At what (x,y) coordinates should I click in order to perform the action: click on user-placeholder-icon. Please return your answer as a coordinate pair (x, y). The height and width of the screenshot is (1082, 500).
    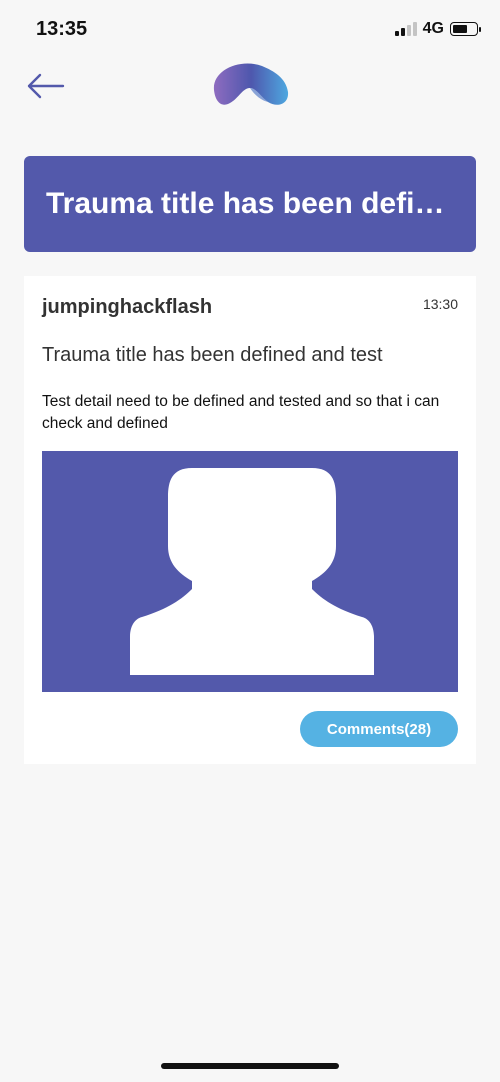
    Looking at the image, I should click on (252, 571).